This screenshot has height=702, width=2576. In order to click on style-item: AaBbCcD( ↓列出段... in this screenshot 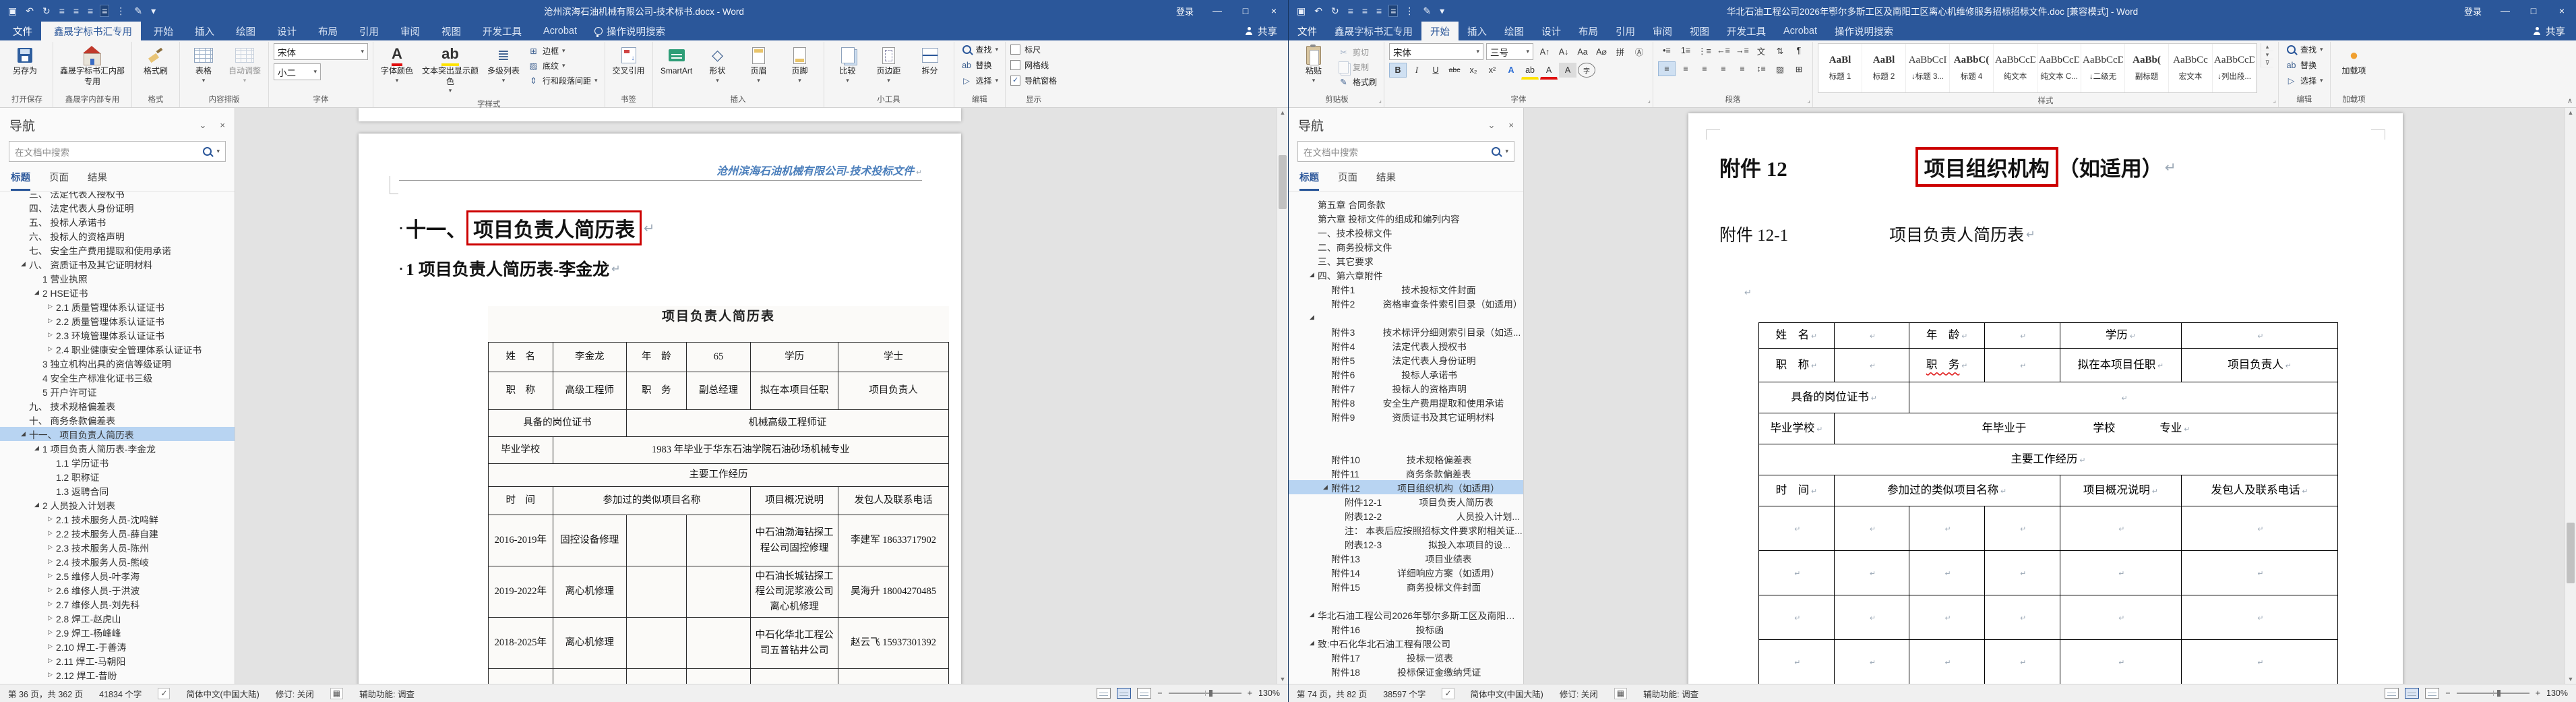, I will do `click(2235, 68)`.